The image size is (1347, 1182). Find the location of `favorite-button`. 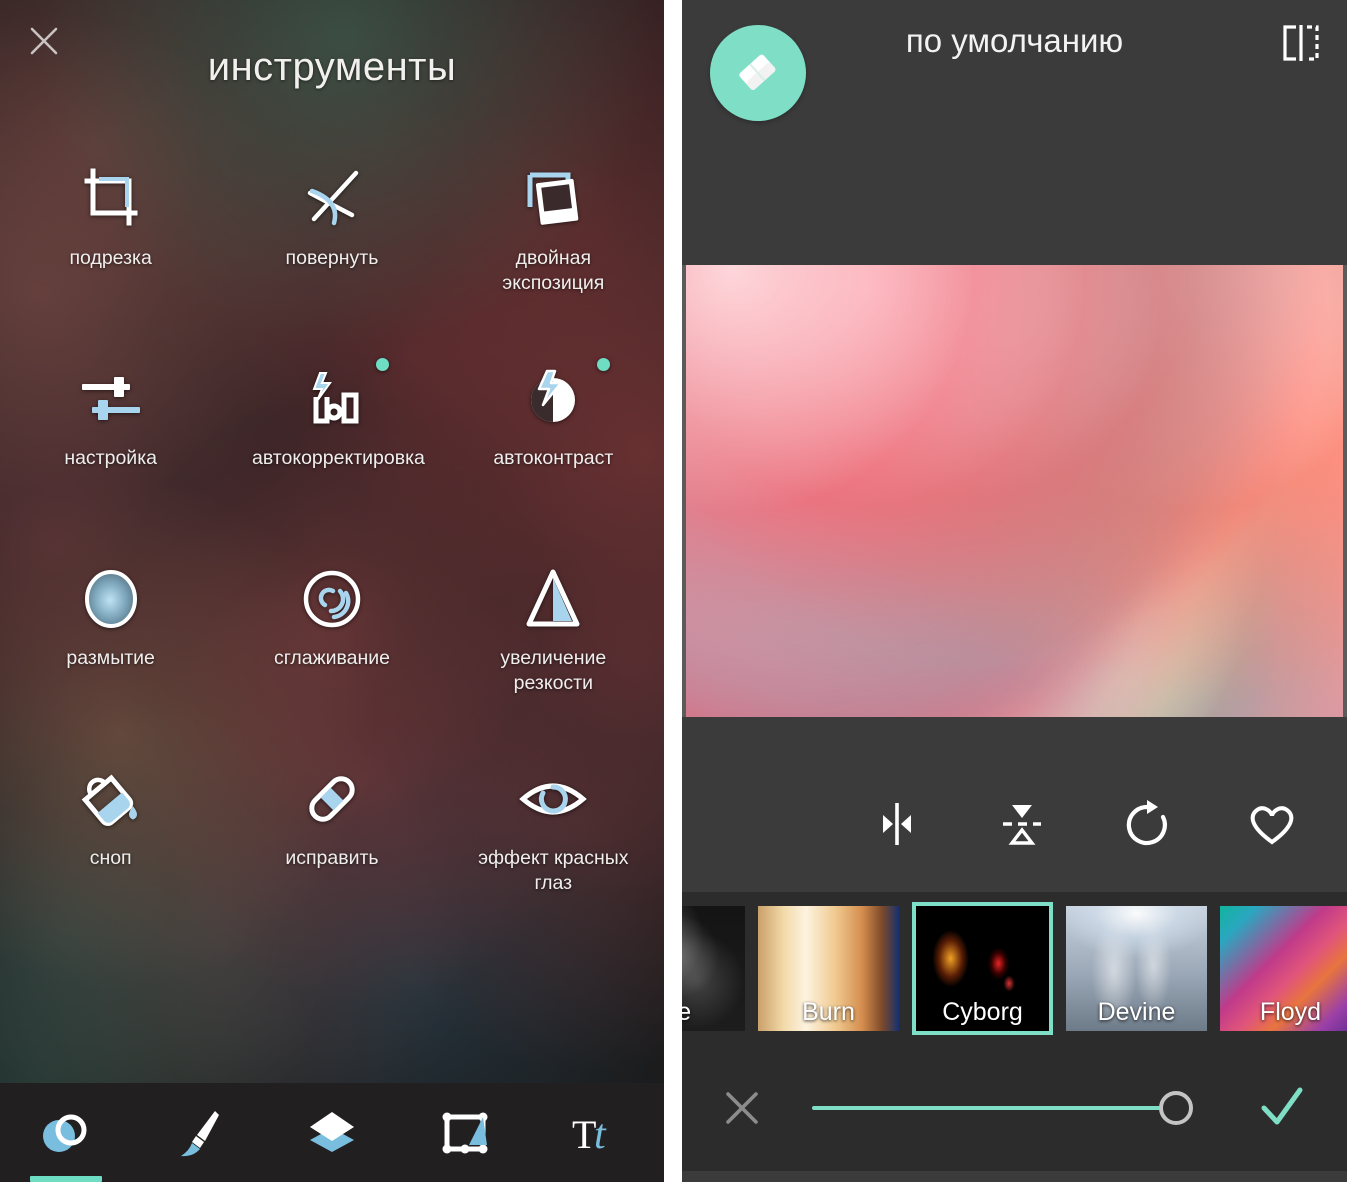

favorite-button is located at coordinates (1271, 824).